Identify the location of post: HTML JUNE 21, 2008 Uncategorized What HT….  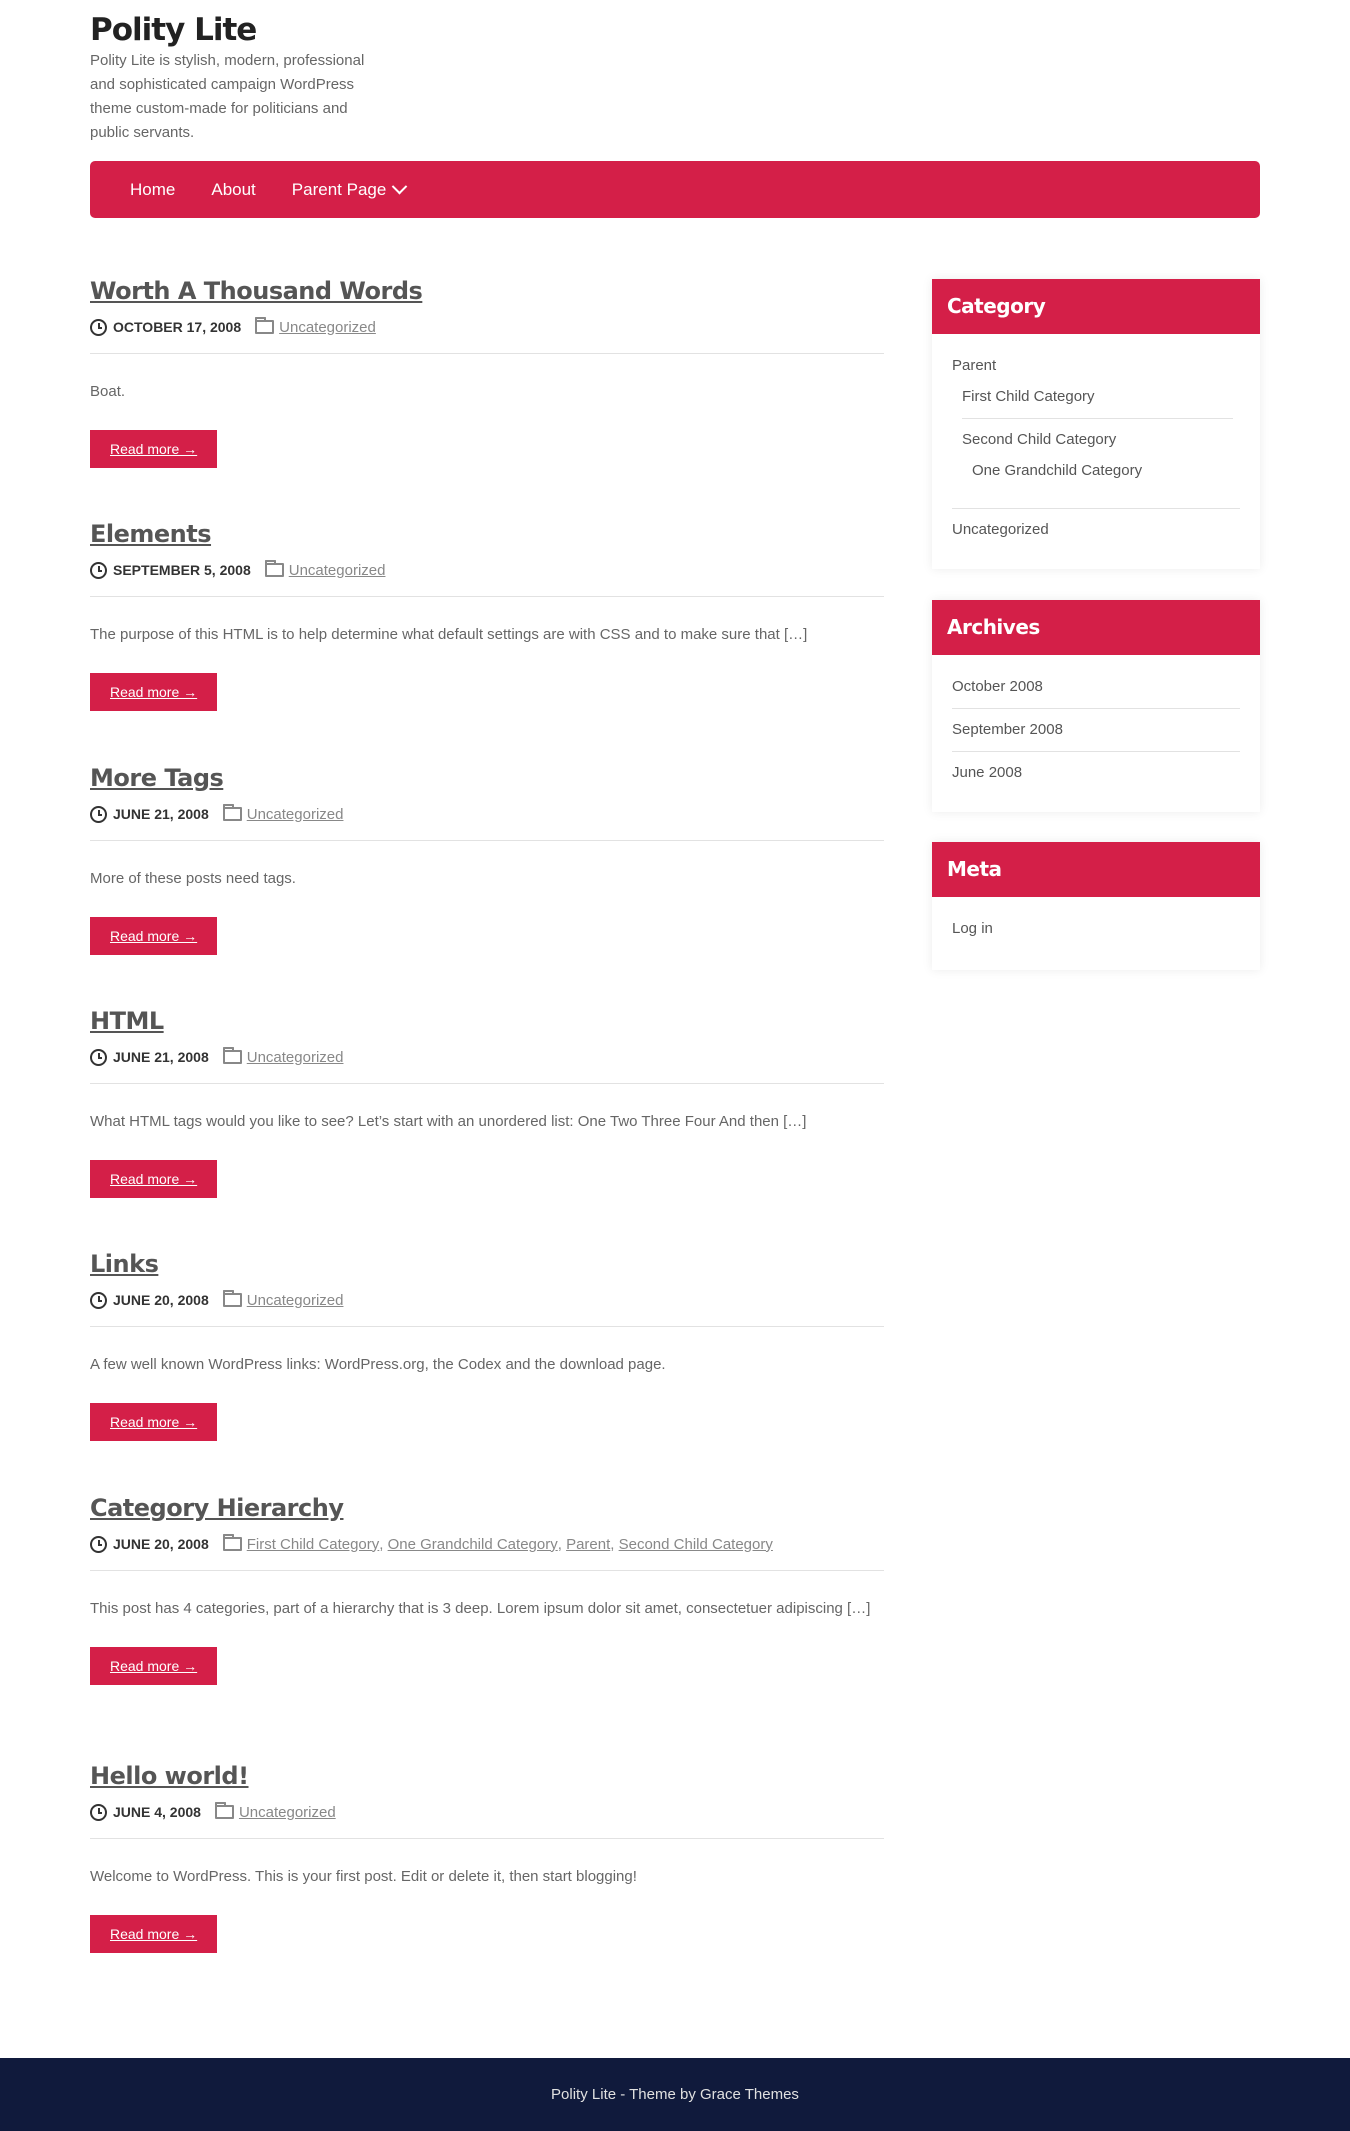
(487, 1102).